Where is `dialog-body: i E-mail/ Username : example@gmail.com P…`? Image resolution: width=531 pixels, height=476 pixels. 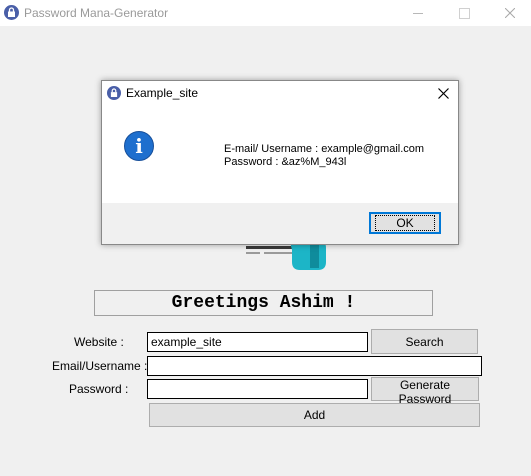 dialog-body: i E-mail/ Username : example@gmail.com P… is located at coordinates (280, 154).